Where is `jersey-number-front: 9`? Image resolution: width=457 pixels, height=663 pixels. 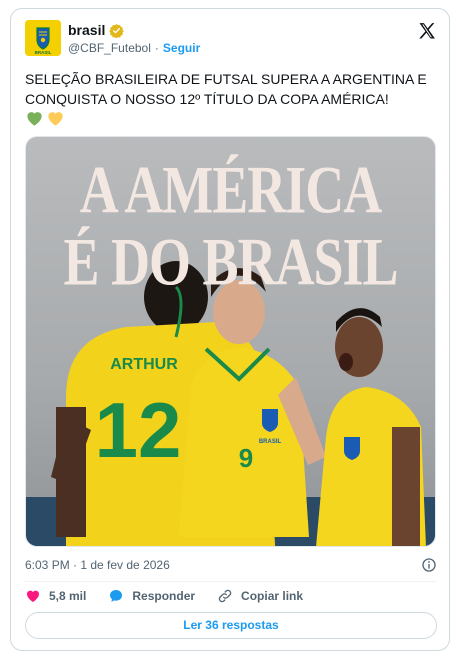
jersey-number-front: 9 is located at coordinates (246, 458).